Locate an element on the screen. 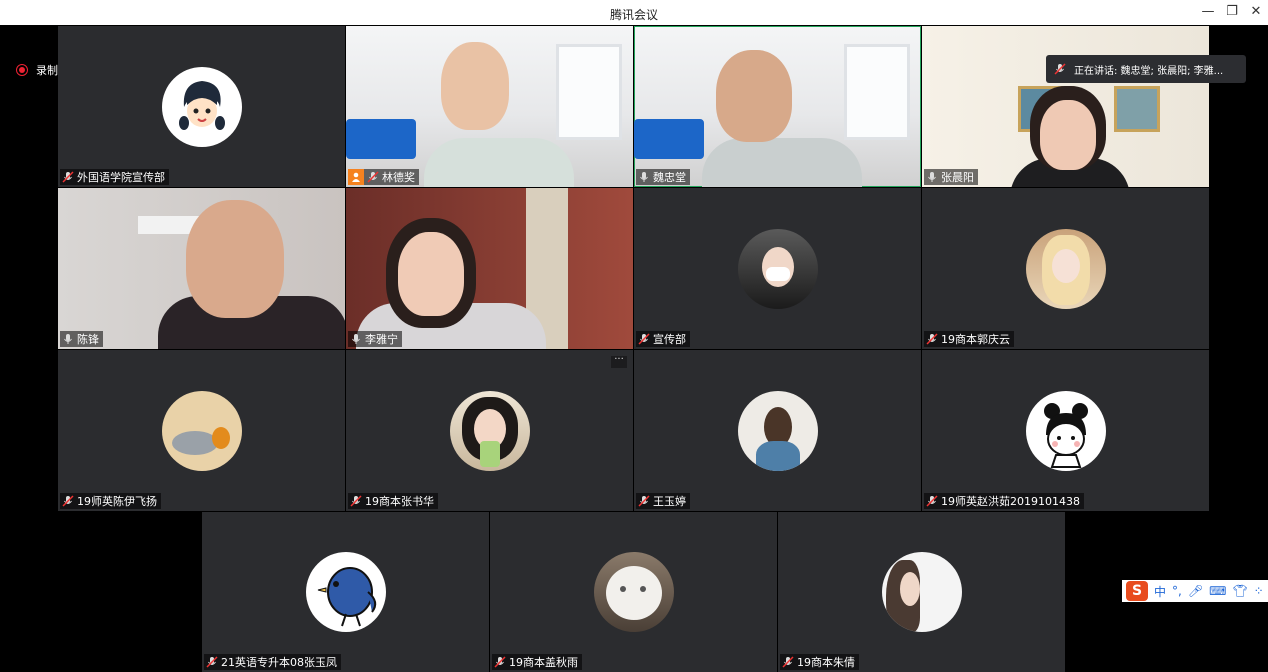 The image size is (1268, 672). window-title: 腾讯会议 is located at coordinates (633, 15).